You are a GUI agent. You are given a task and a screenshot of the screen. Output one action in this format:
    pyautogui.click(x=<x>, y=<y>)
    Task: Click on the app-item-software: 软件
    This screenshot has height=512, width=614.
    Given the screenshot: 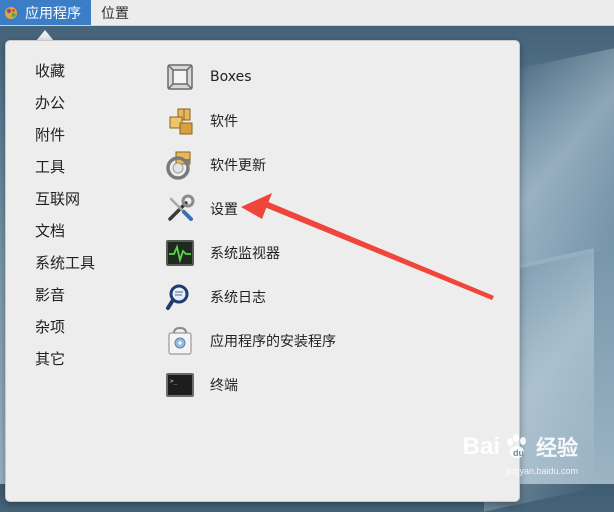 What is the action you would take?
    pyautogui.click(x=250, y=121)
    